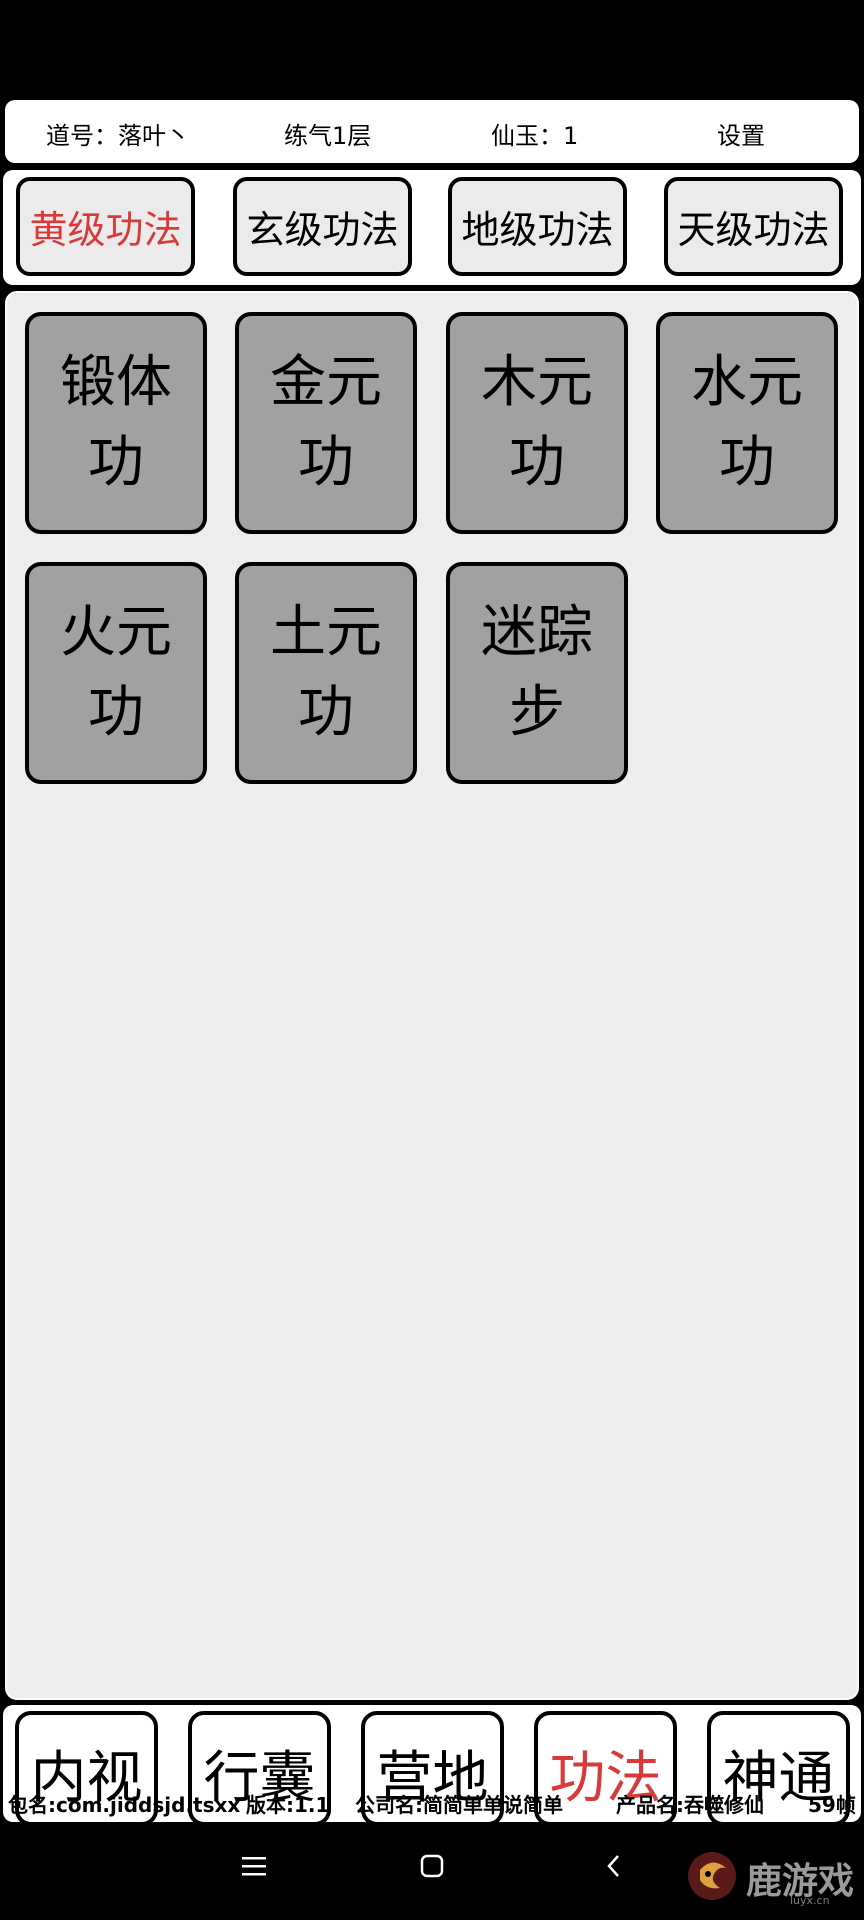 The height and width of the screenshot is (1920, 864). I want to click on package-name: 包名:com.jiddsjd.tsxx, so click(124, 1805).